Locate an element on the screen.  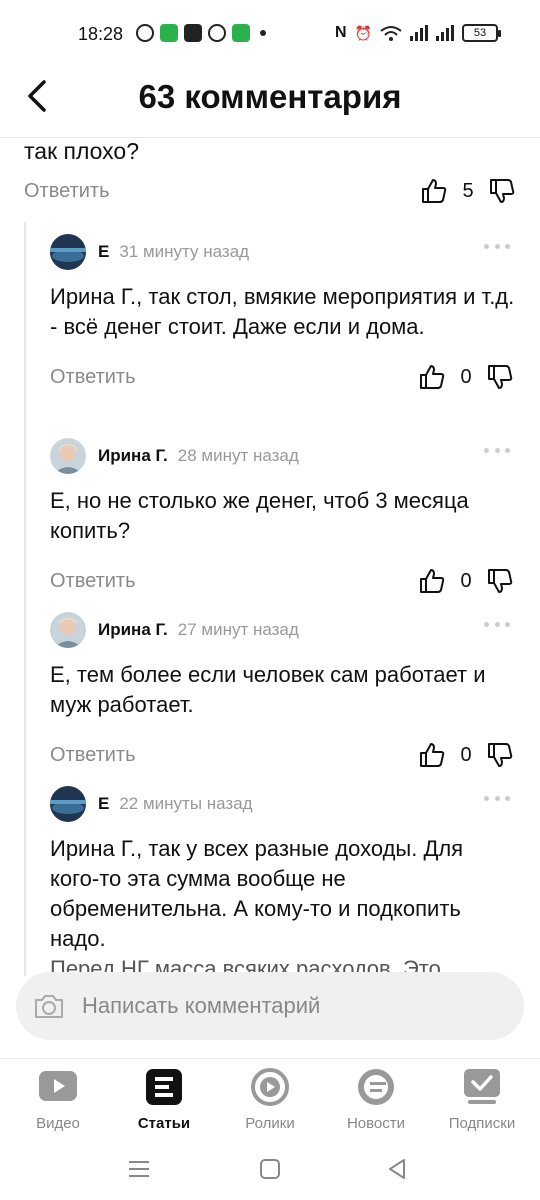
comment-input-placeholder: Написать комментарий is located at coordinates (201, 1005).